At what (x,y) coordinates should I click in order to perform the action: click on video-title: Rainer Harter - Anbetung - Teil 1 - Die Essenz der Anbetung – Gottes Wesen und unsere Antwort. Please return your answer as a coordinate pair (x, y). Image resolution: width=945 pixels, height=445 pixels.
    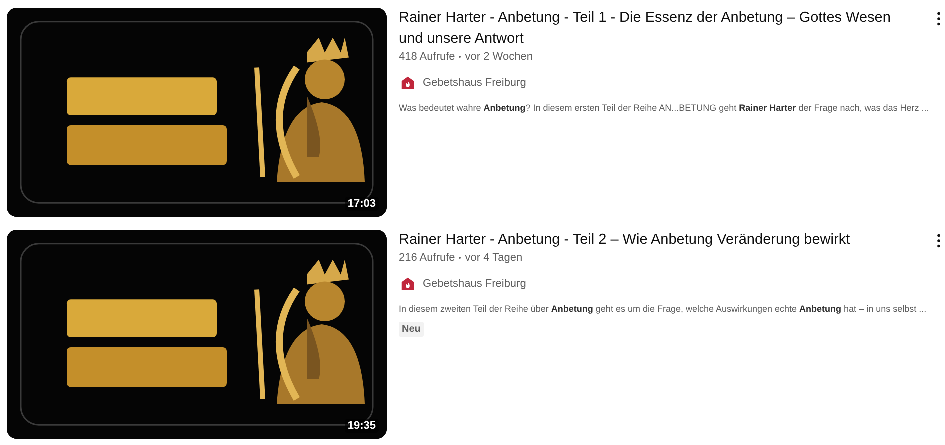
    Looking at the image, I should click on (649, 29).